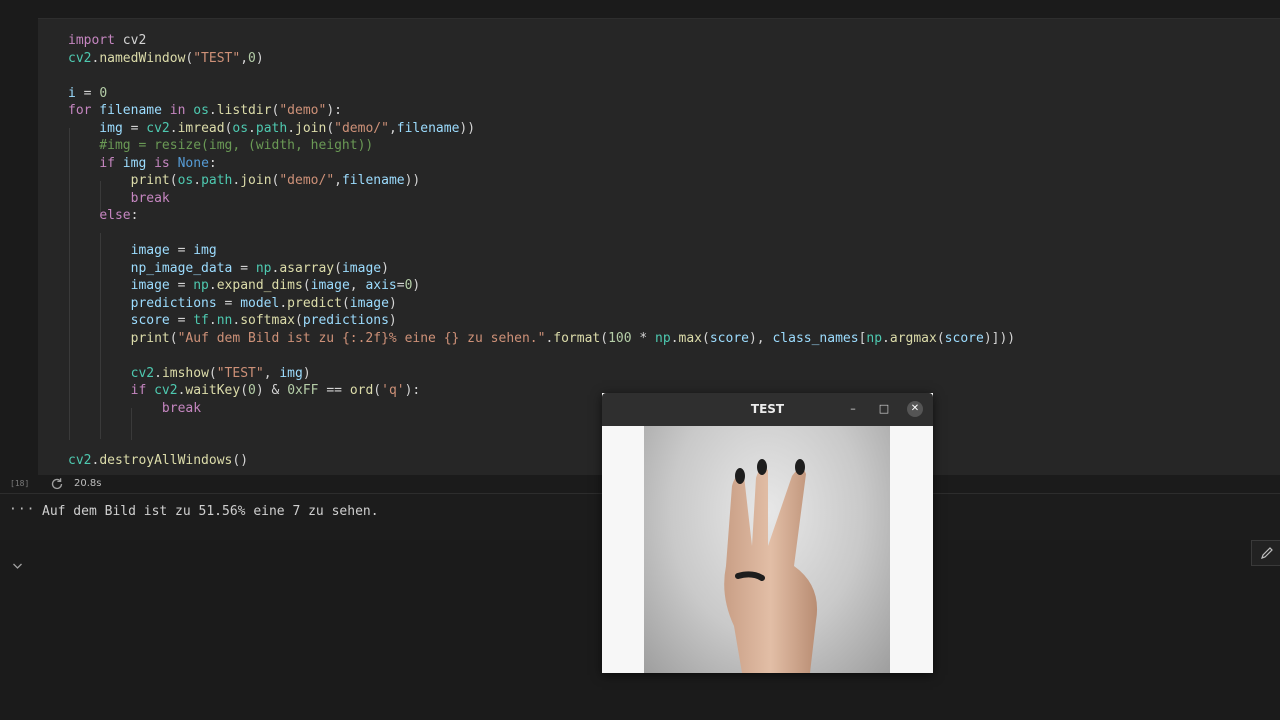  Describe the element at coordinates (1265, 553) in the screenshot. I see `pencil-icon` at that location.